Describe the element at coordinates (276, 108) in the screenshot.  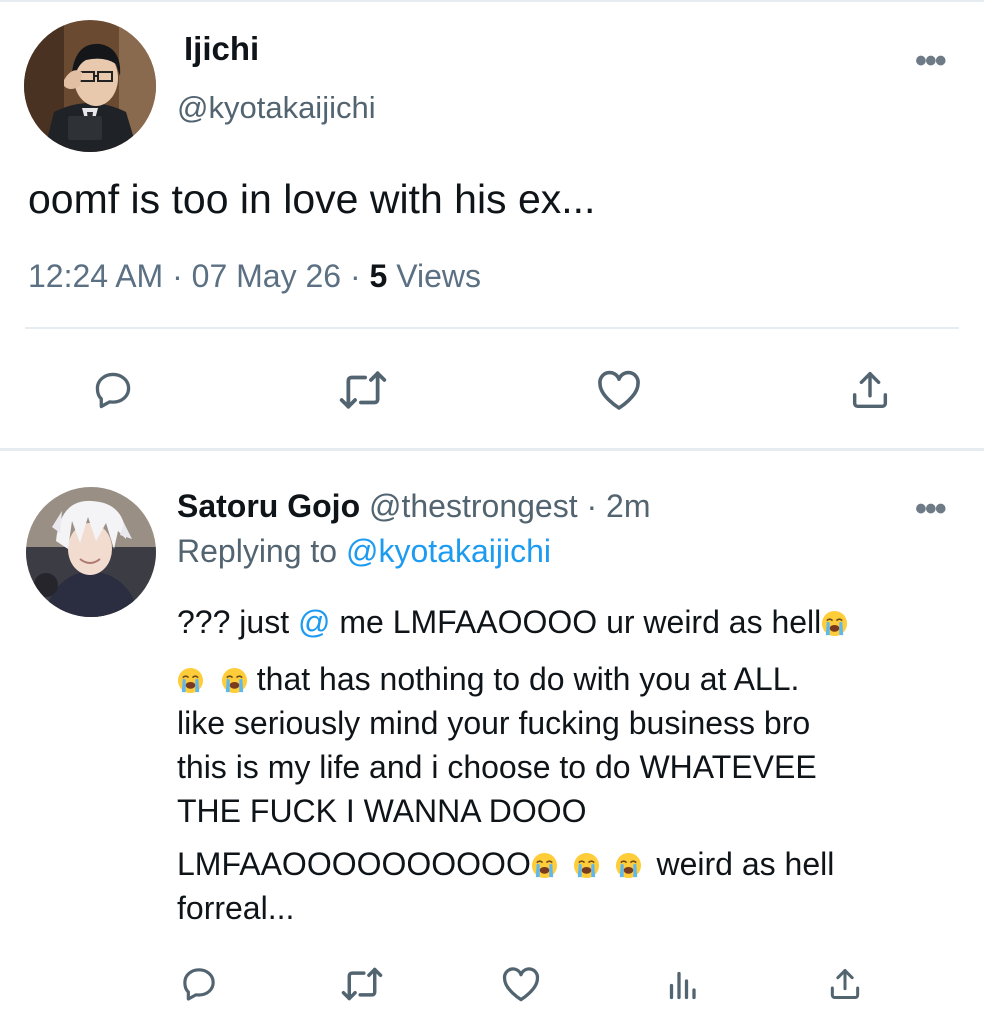
I see `author-handle: @kyotakaijichi` at that location.